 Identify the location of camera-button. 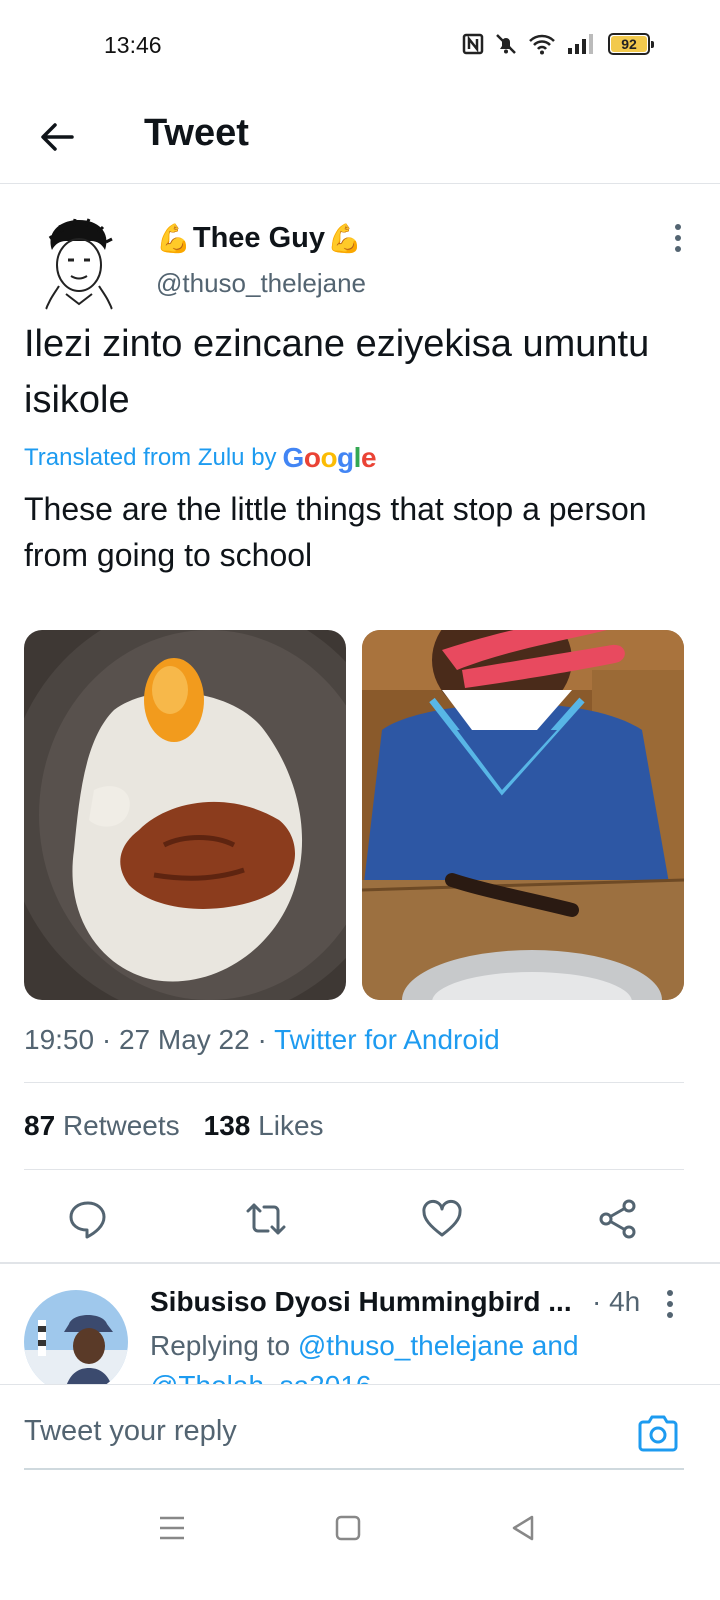
(658, 1433).